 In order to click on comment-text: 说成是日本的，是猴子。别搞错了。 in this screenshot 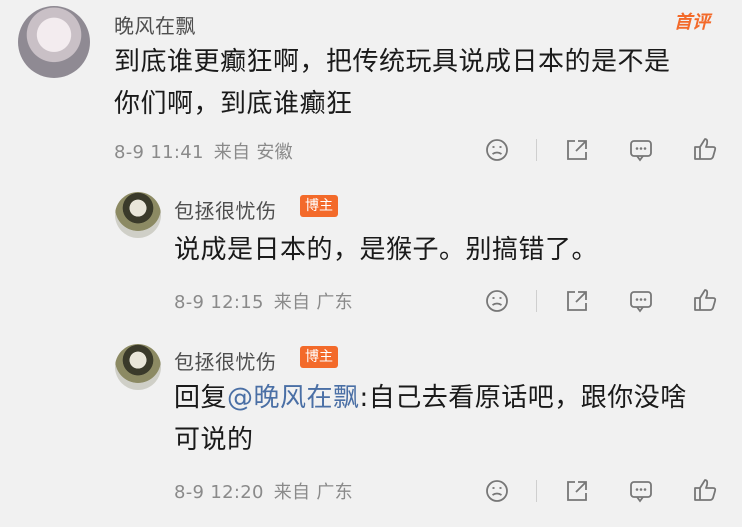, I will do `click(386, 250)`.